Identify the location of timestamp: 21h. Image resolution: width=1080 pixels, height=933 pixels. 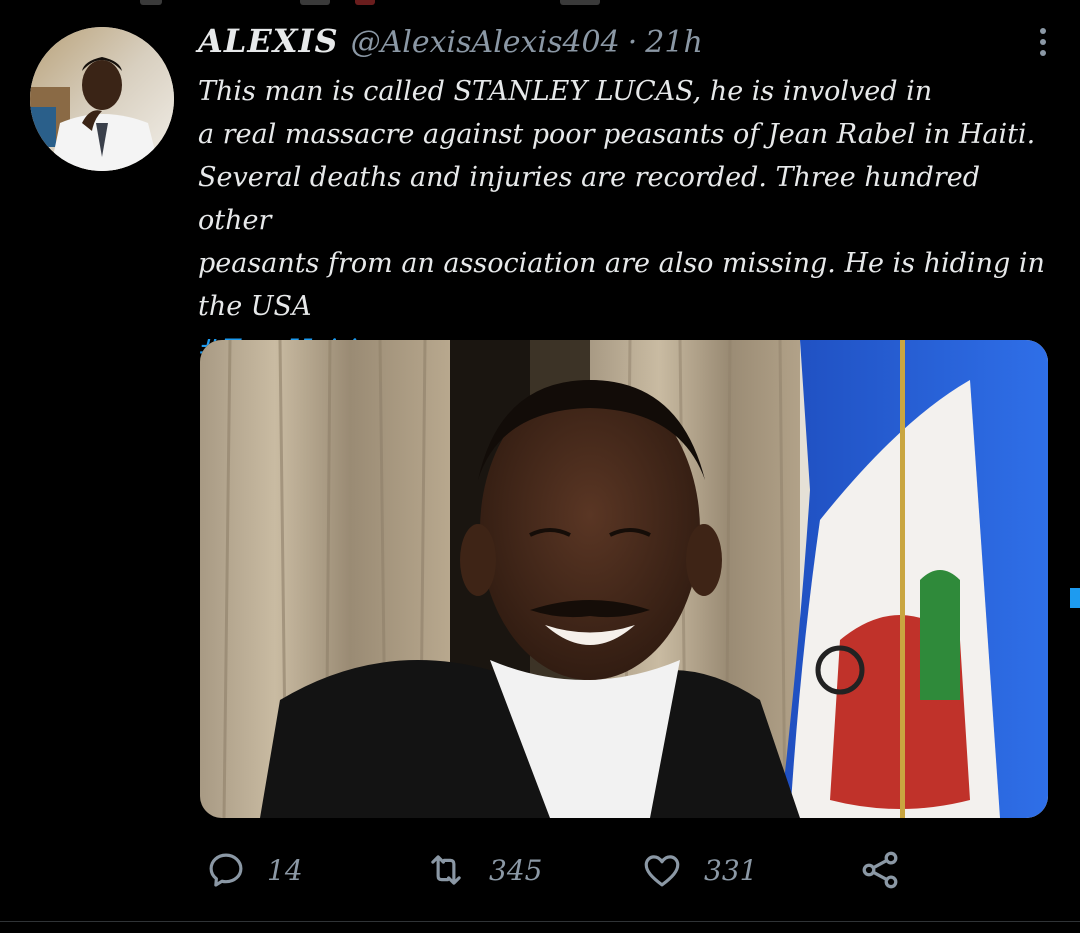
(674, 42).